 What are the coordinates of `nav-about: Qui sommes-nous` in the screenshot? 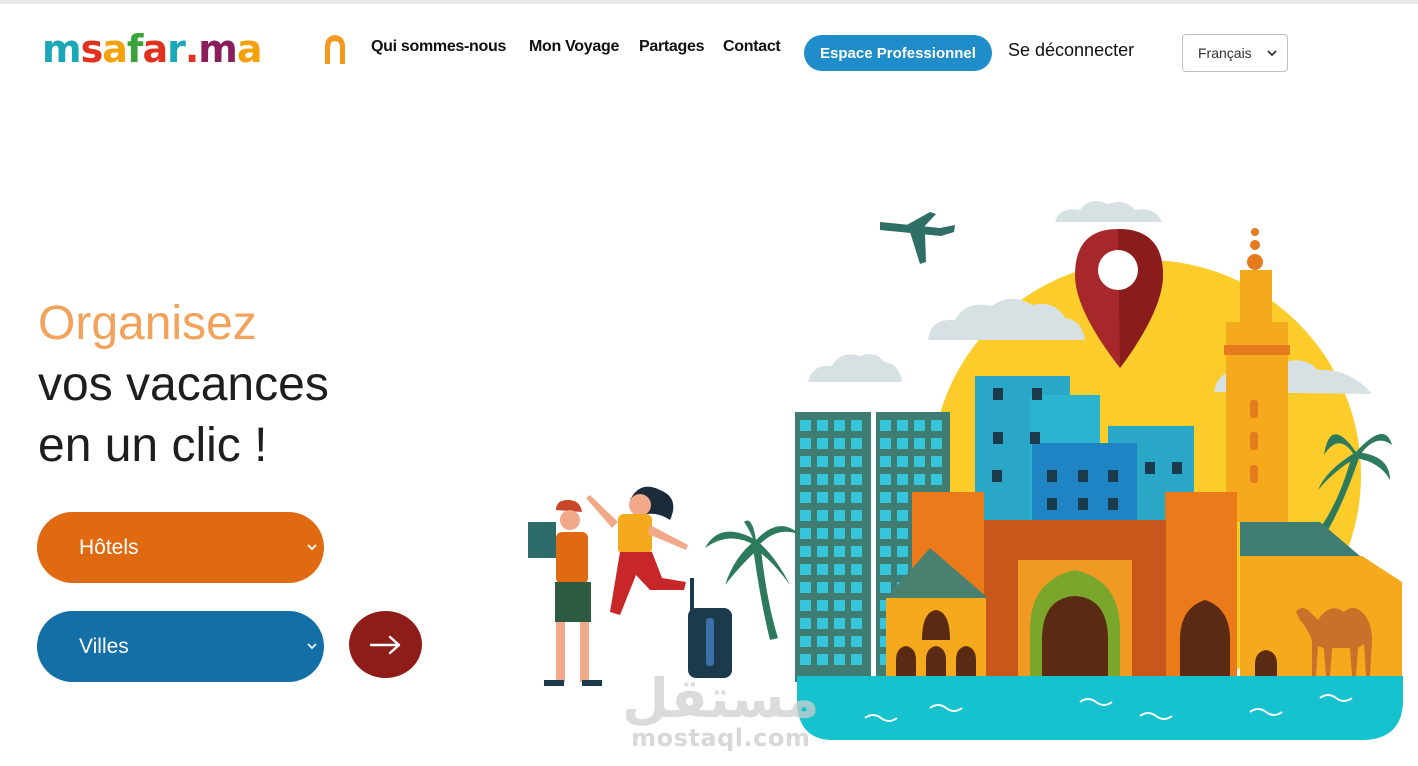 It's located at (438, 47).